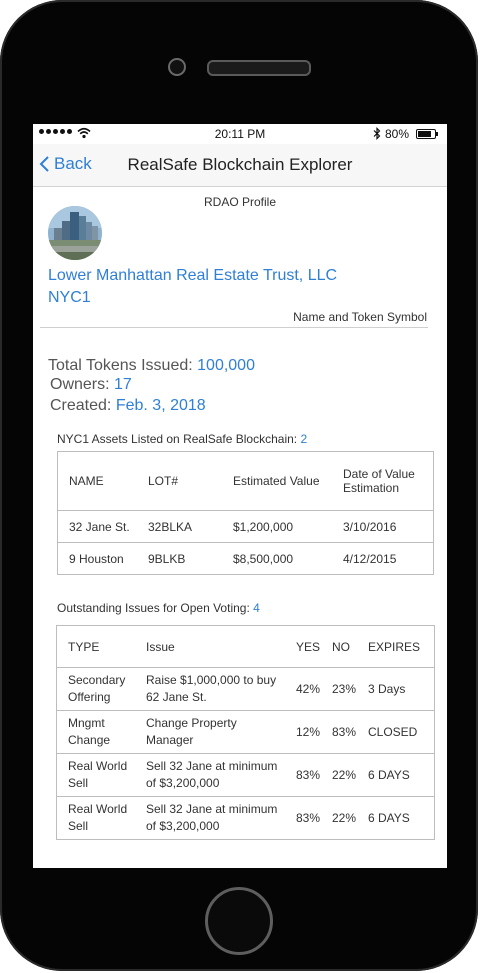  I want to click on profile-section-label: RDAO Profile, so click(240, 202).